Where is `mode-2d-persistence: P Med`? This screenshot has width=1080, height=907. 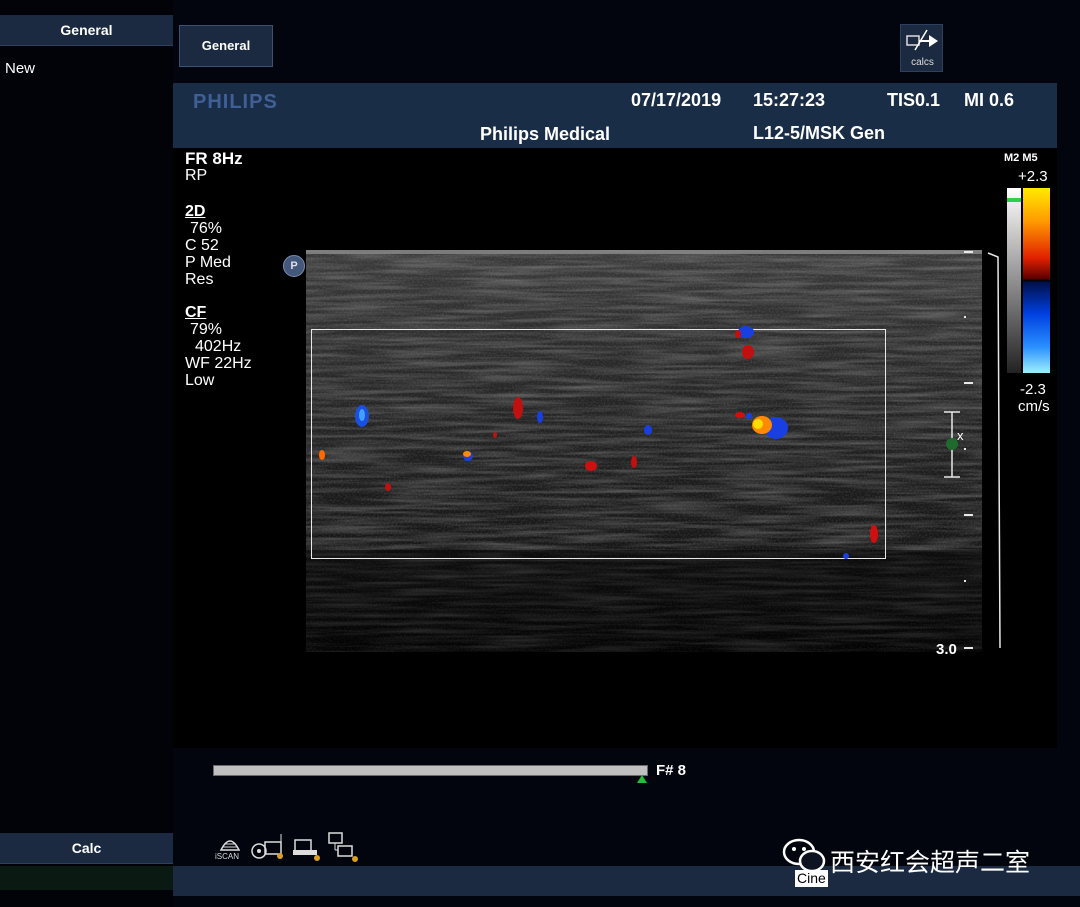
mode-2d-persistence: P Med is located at coordinates (208, 262).